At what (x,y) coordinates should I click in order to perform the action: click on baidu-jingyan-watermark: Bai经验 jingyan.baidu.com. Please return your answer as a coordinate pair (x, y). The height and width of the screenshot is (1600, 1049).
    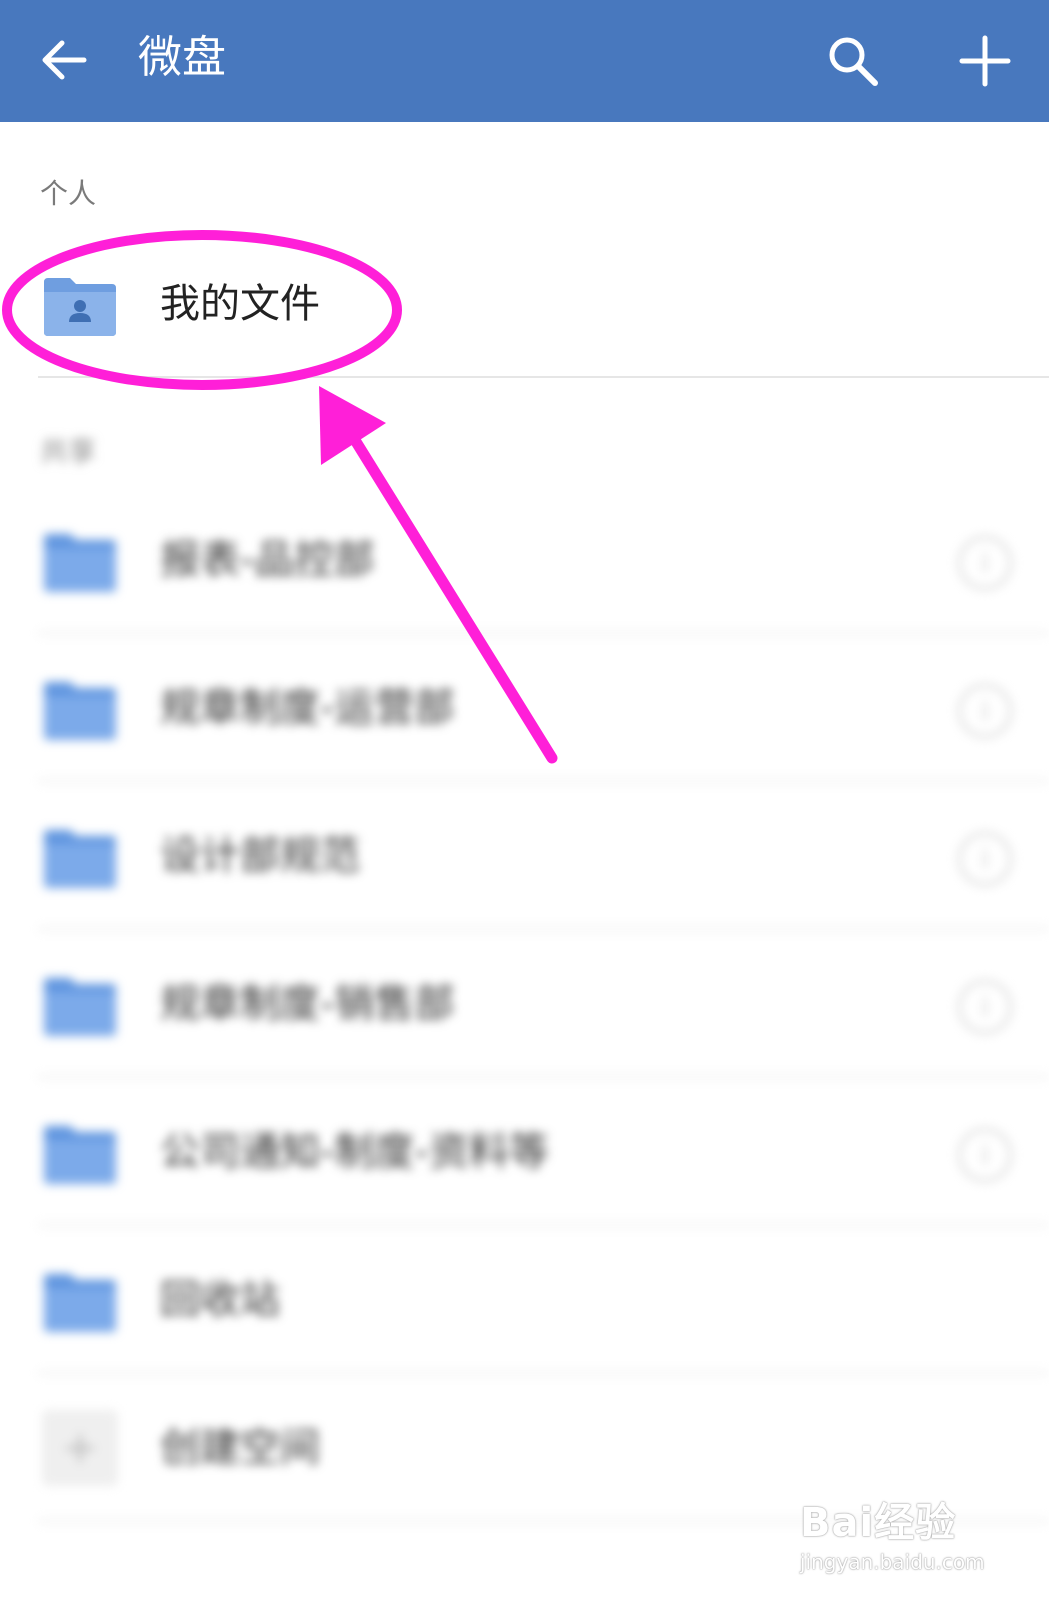
    Looking at the image, I should click on (892, 1532).